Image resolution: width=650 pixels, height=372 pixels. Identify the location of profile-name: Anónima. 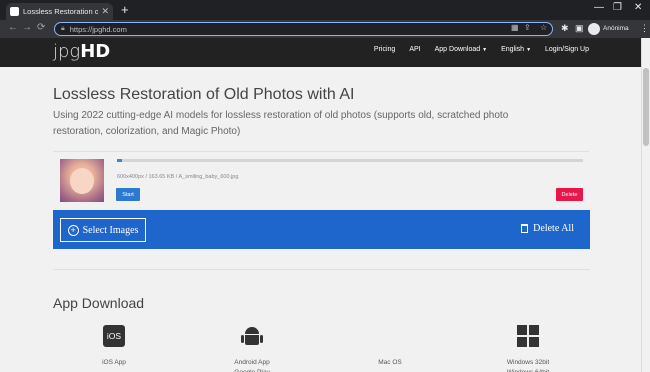
(616, 28).